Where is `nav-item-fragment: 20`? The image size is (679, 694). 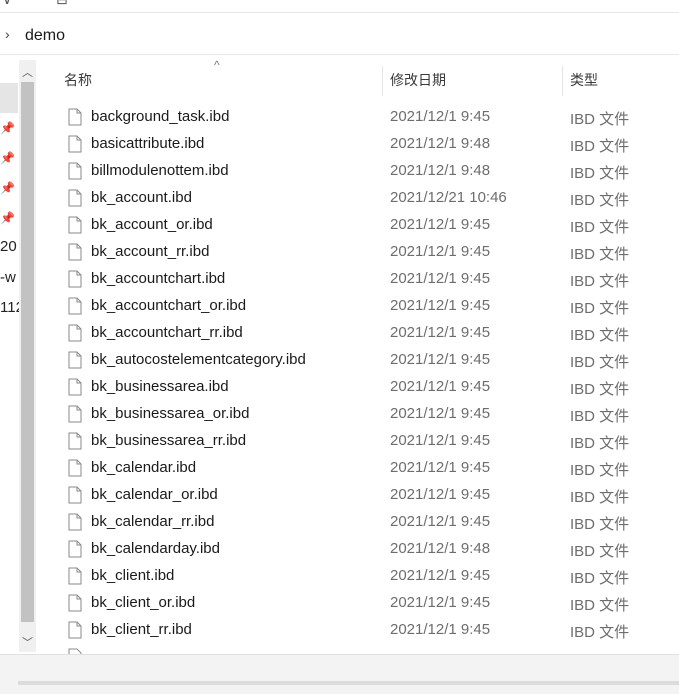
nav-item-fragment: 20 is located at coordinates (8, 246).